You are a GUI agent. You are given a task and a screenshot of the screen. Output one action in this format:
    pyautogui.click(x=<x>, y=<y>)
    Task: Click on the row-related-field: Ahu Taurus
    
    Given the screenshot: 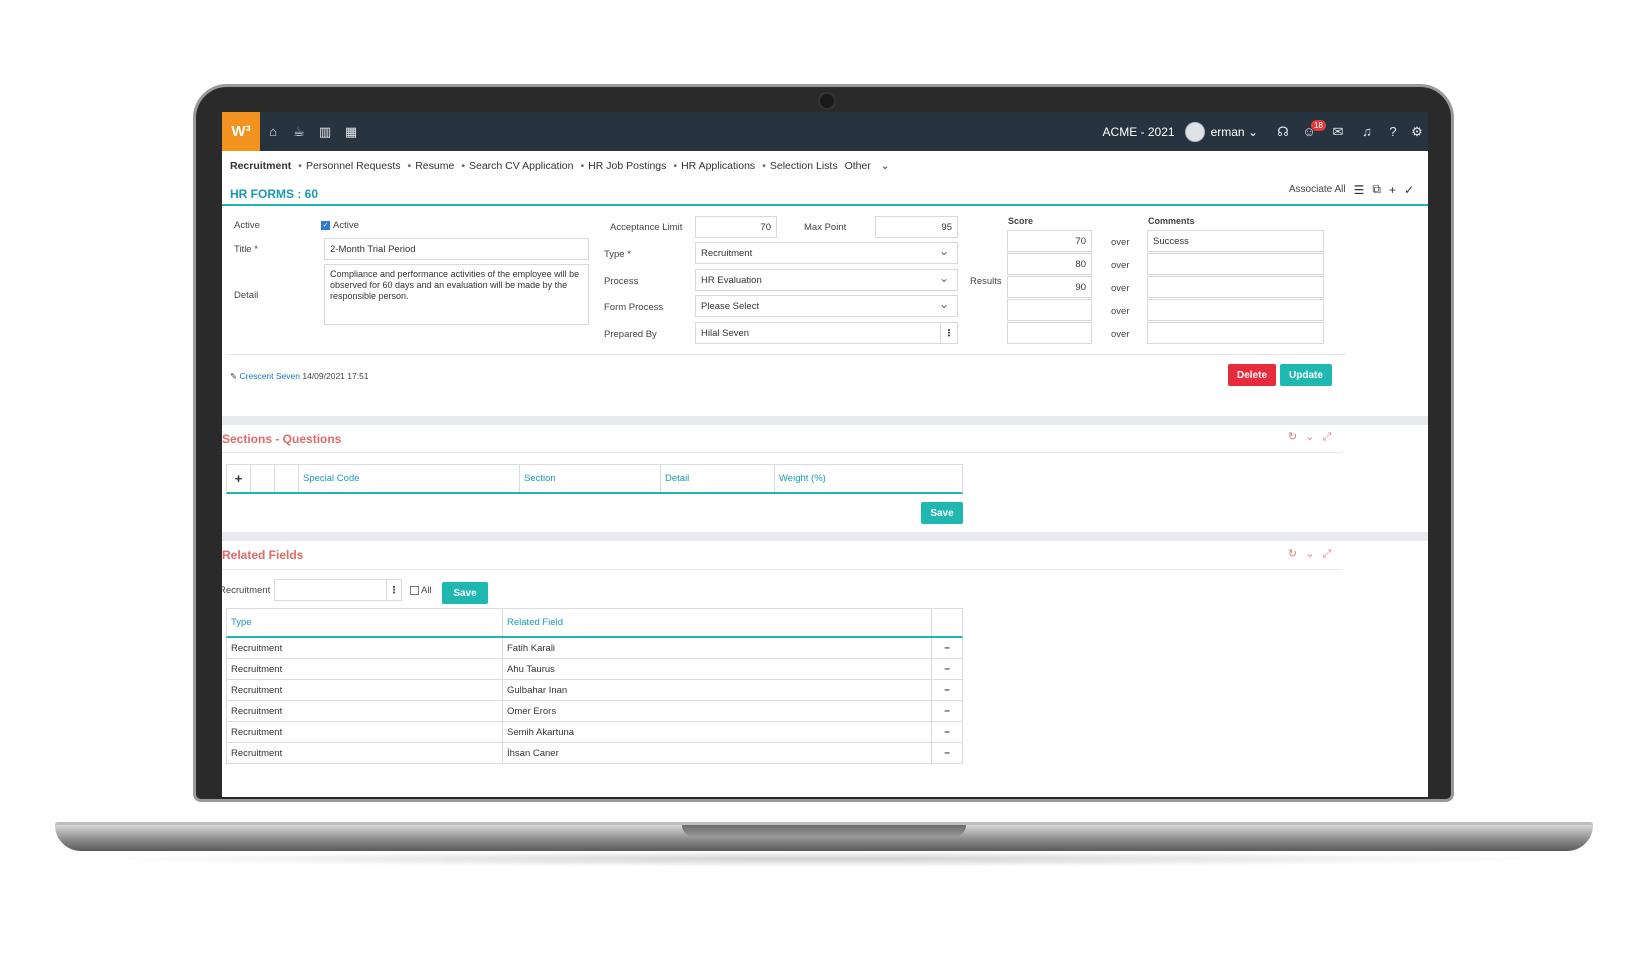 What is the action you would take?
    pyautogui.click(x=717, y=669)
    